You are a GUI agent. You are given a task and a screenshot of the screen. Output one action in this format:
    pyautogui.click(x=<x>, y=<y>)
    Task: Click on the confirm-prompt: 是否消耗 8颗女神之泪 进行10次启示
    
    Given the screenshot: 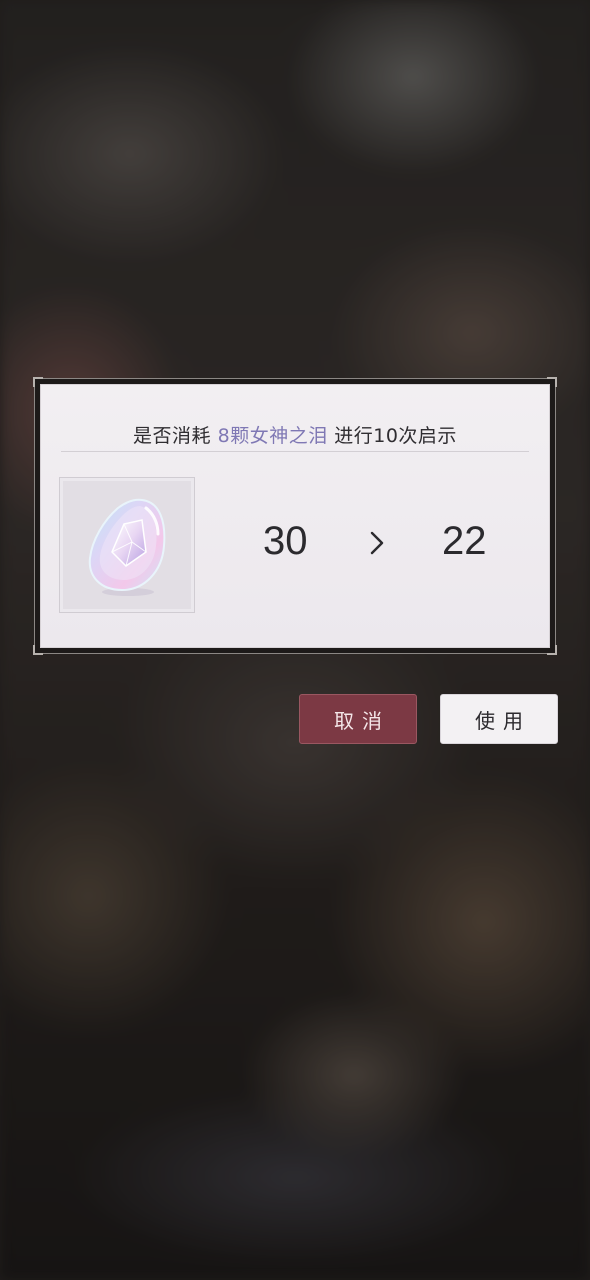 What is the action you would take?
    pyautogui.click(x=295, y=434)
    